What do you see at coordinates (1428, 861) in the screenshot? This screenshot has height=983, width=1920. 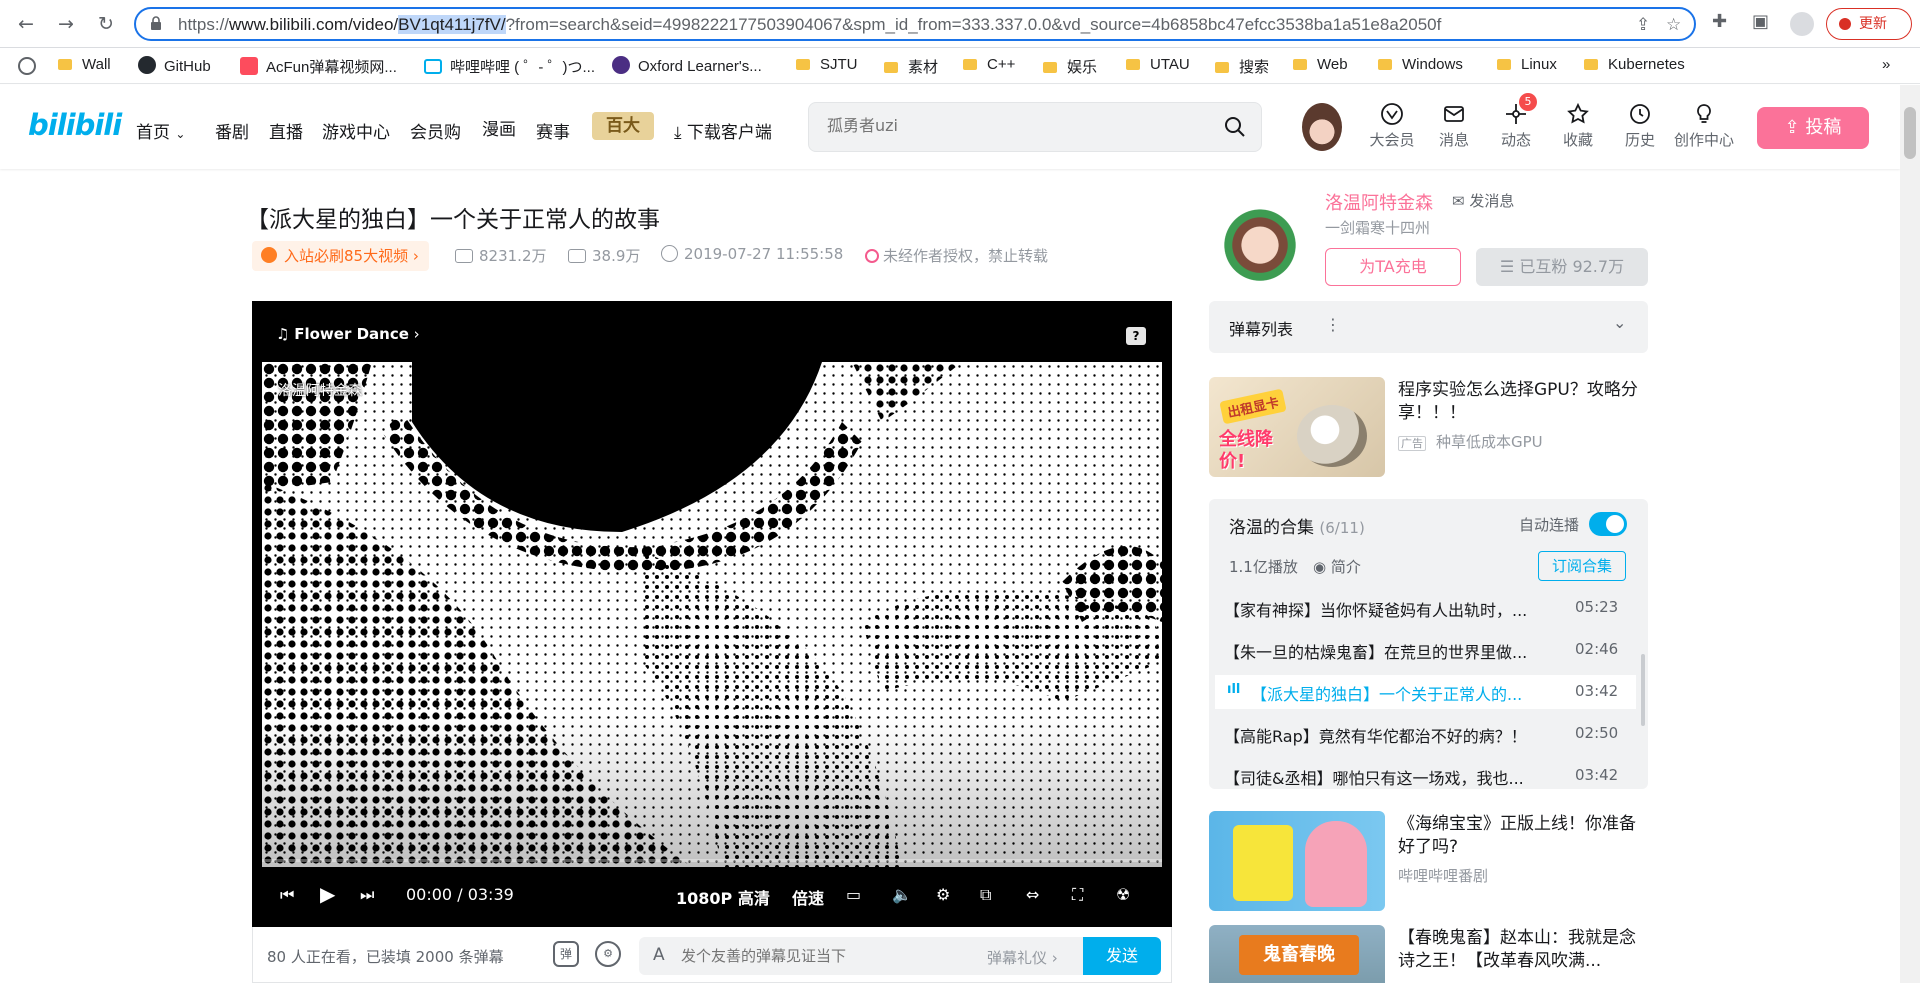 I see `recommend-card: 《海绵宝宝》正版上线！你准备好了吗? 哔哩哔哩番剧` at bounding box center [1428, 861].